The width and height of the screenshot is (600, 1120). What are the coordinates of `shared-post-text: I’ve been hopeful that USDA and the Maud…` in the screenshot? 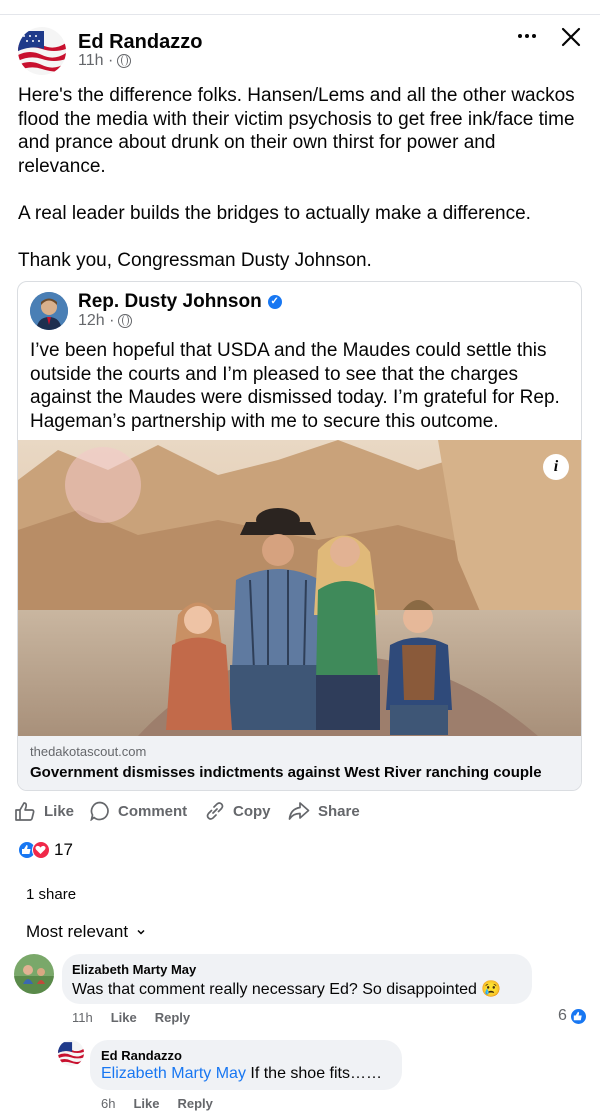 It's located at (295, 386).